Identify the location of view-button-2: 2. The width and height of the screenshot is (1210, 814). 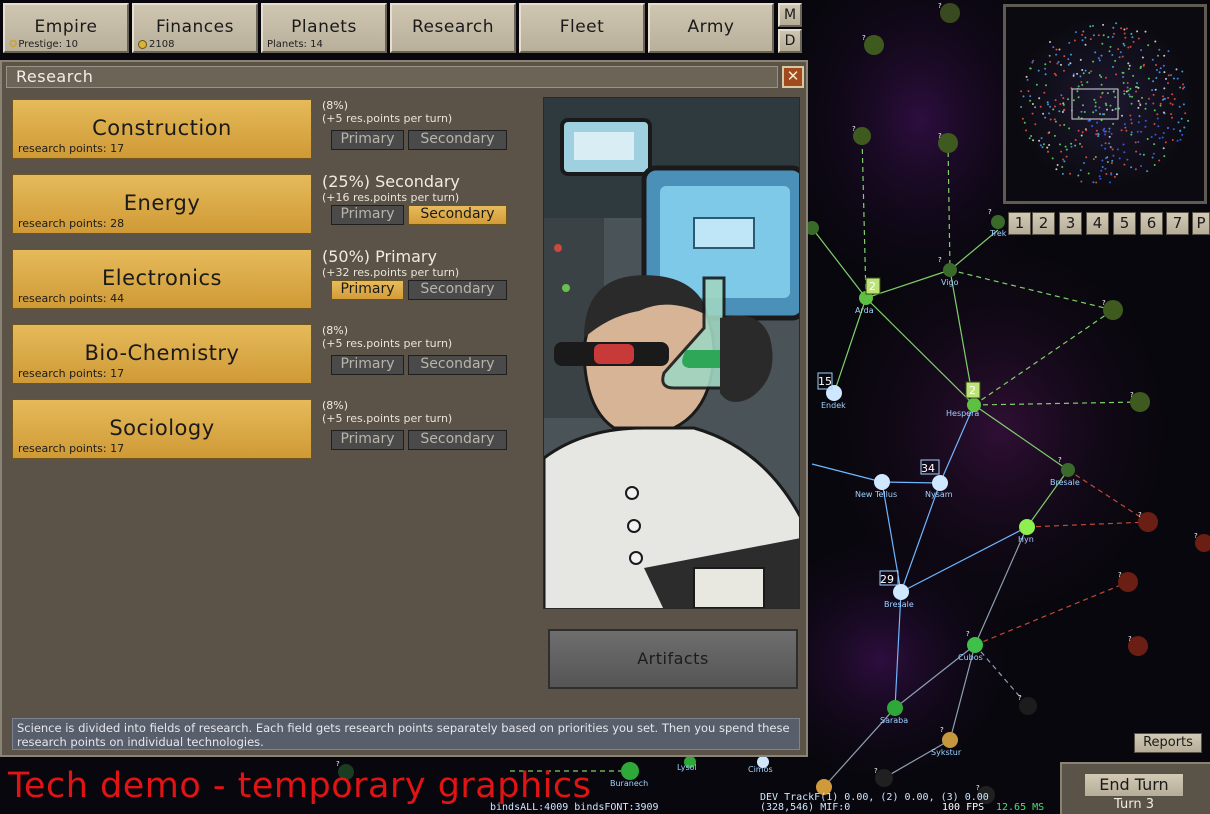
(1043, 223).